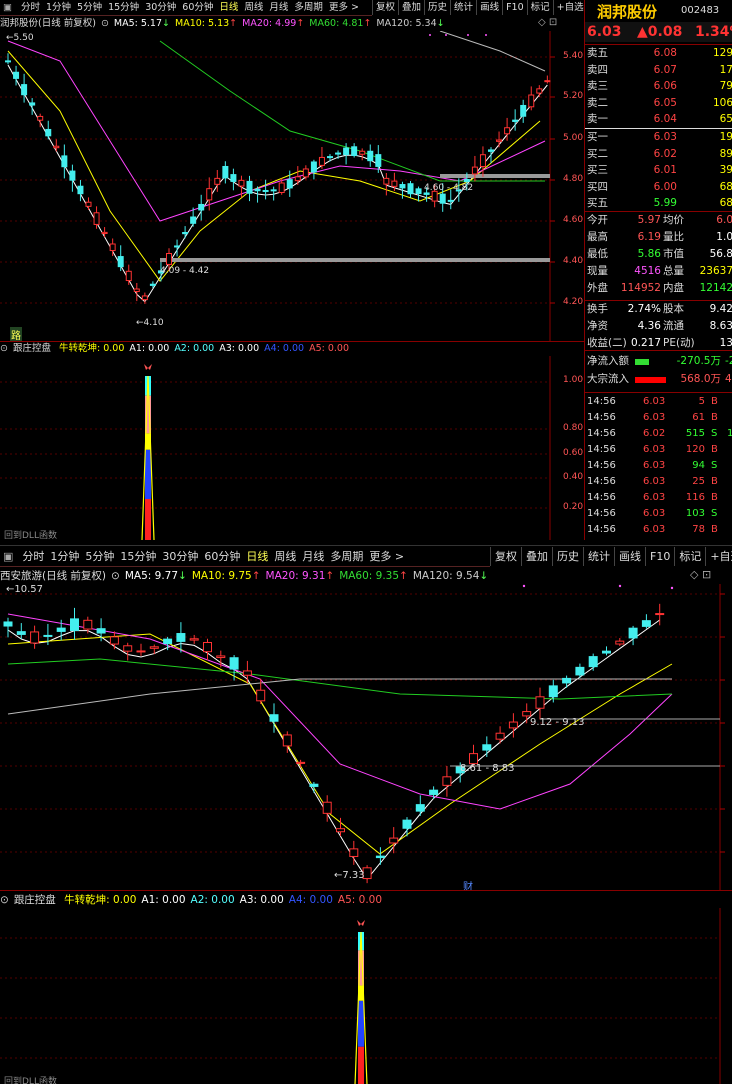 This screenshot has width=732, height=1084. Describe the element at coordinates (505, 556) in the screenshot. I see `toolbar-bottom-0: 复权` at that location.